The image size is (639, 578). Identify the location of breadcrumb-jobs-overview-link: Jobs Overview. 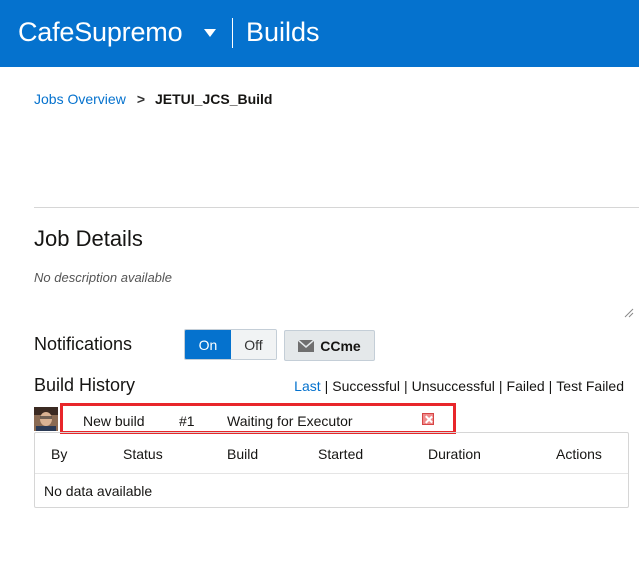
(80, 99).